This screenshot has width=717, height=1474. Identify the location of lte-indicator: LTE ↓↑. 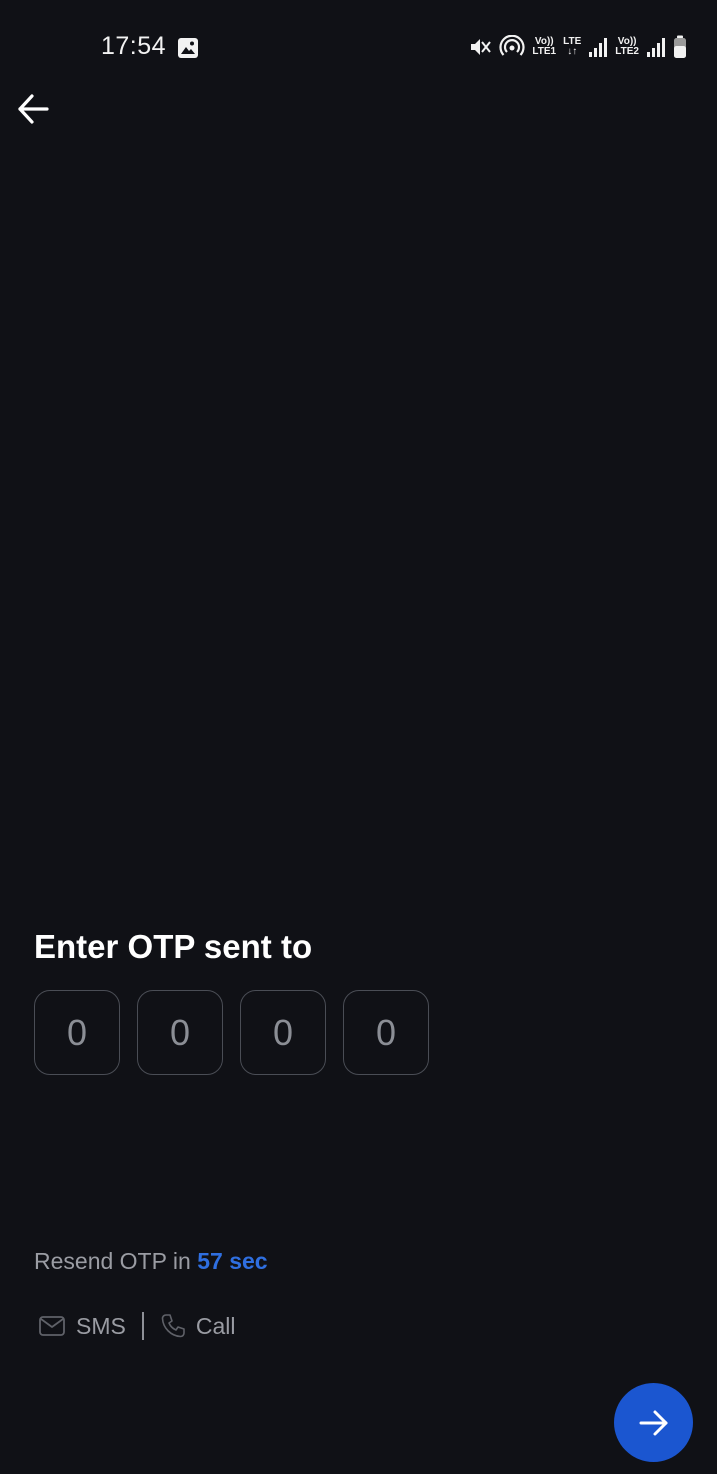
(572, 47).